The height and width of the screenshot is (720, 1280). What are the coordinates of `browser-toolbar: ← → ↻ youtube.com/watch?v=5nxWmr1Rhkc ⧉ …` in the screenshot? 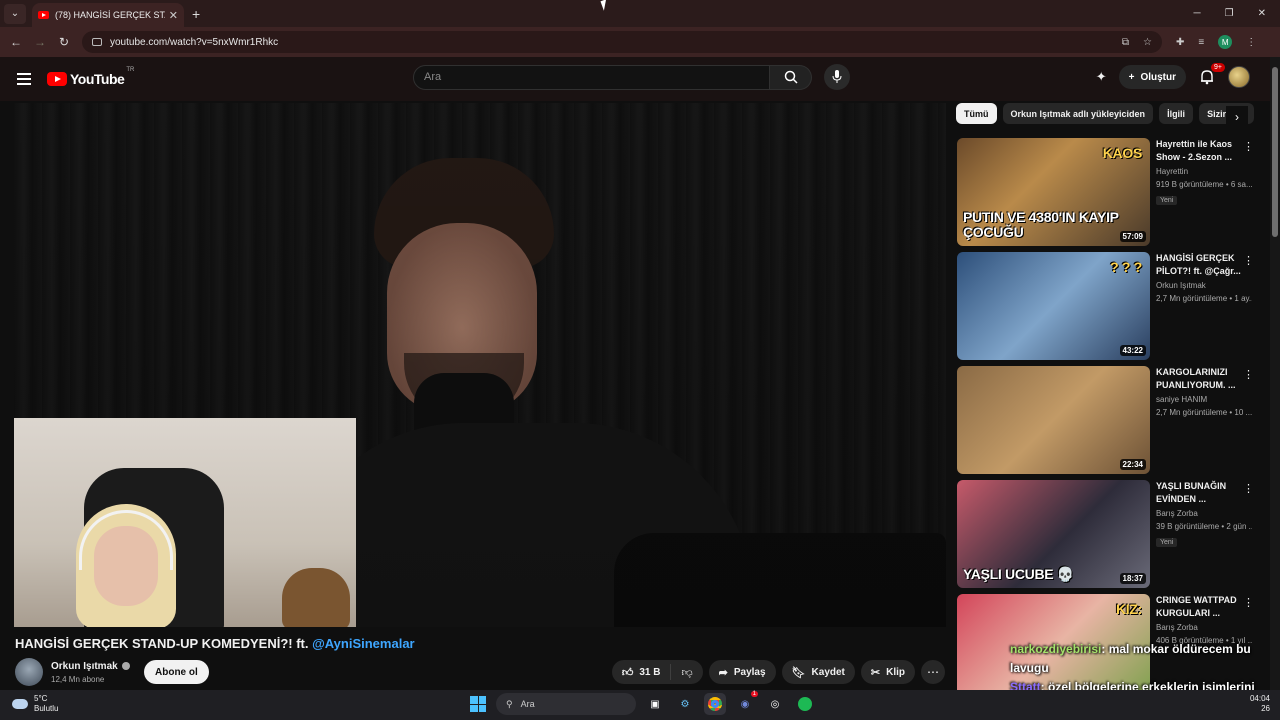 It's located at (640, 42).